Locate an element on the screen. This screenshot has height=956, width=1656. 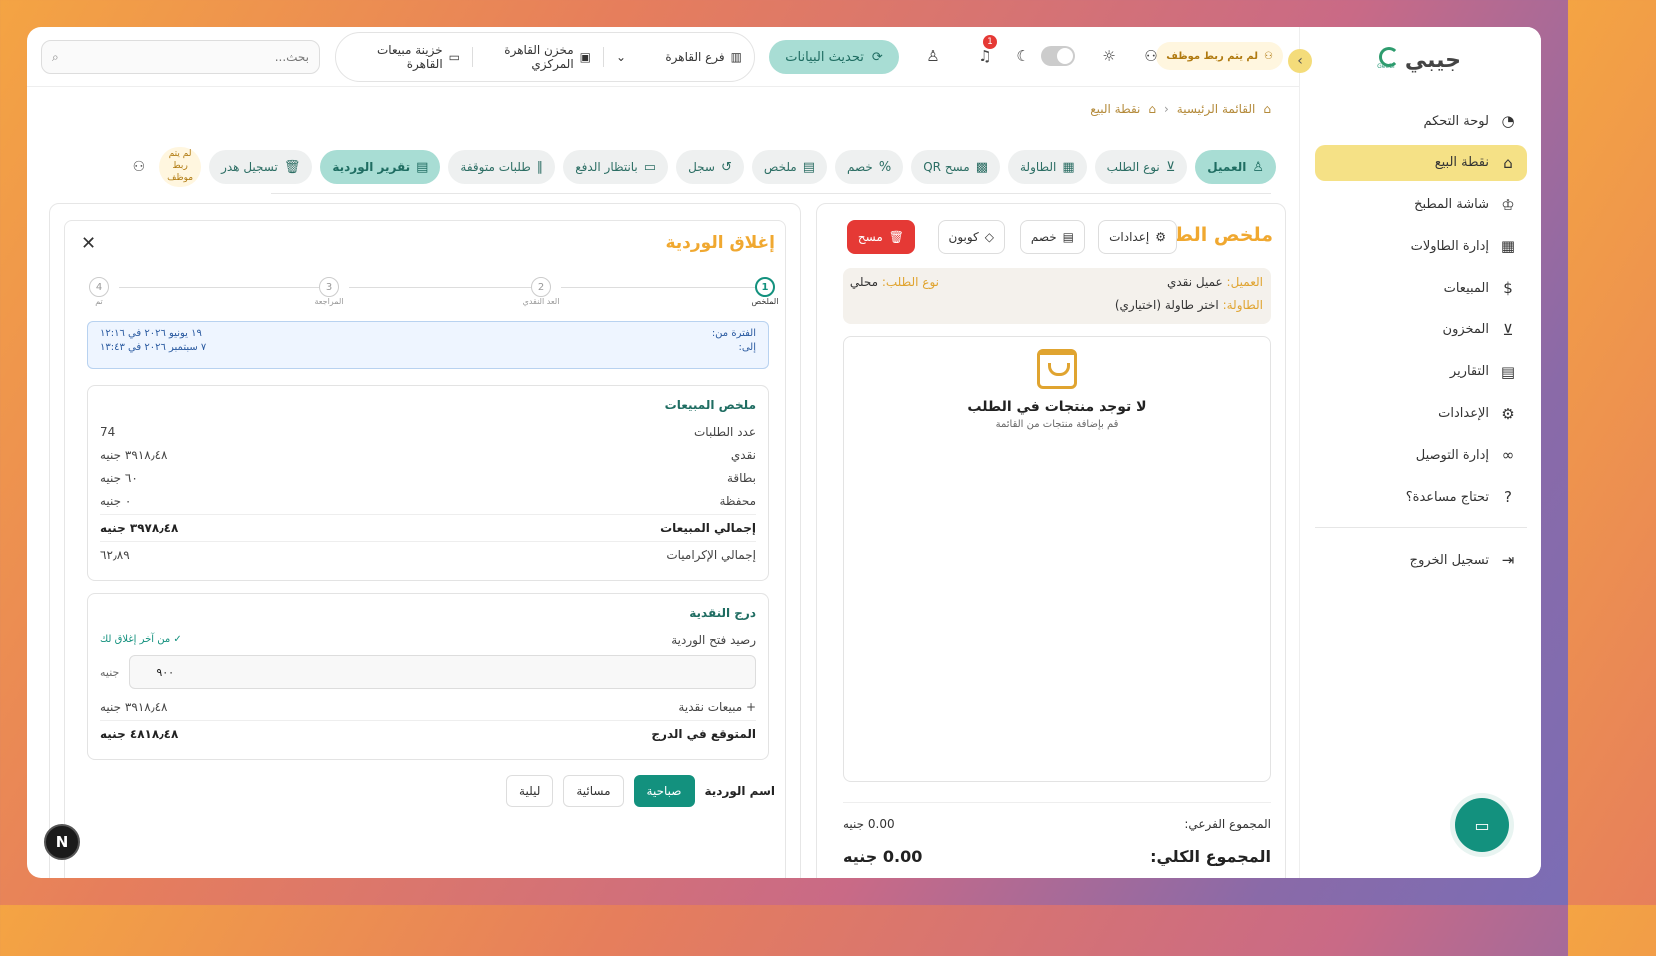
shift-report-button: ▤ تقرير الوردية is located at coordinates (380, 167).